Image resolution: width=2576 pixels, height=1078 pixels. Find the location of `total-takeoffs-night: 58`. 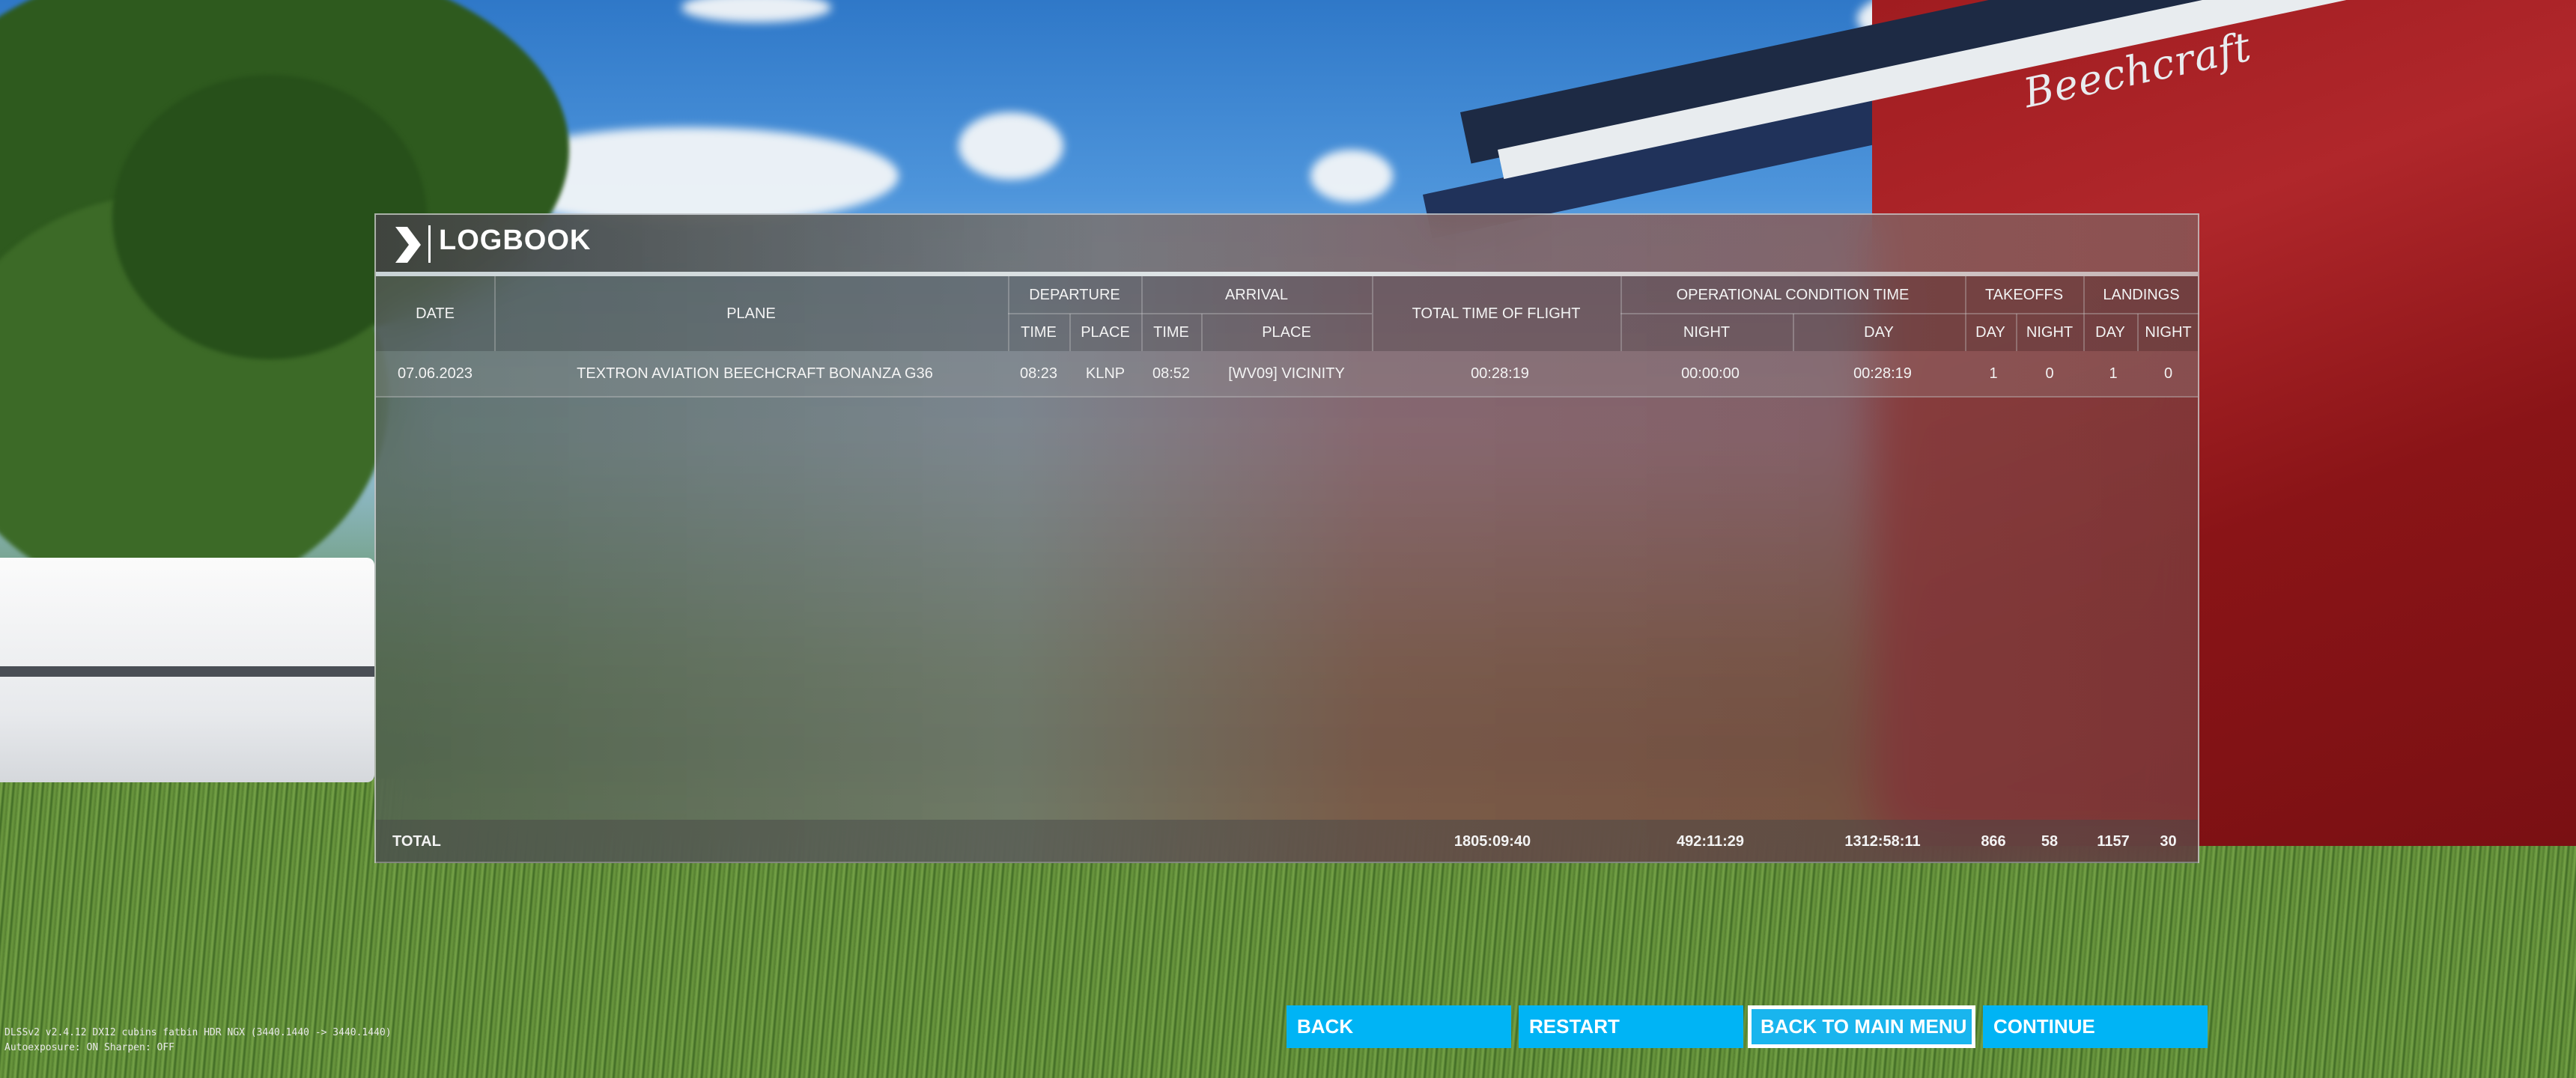

total-takeoffs-night: 58 is located at coordinates (2050, 841).